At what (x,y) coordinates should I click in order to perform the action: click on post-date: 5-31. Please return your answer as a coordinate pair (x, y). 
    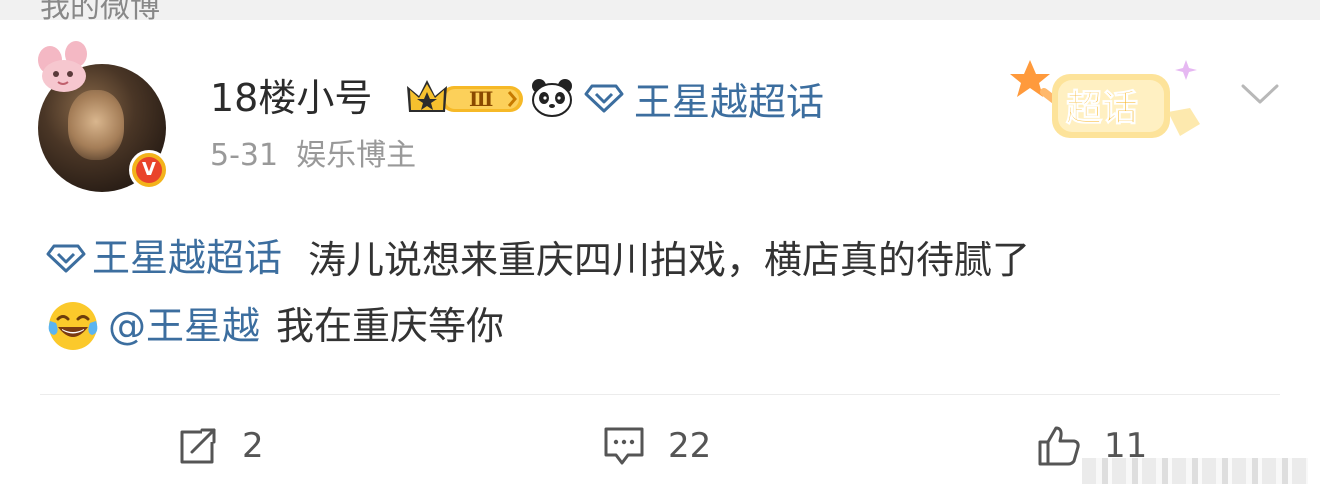
    Looking at the image, I should click on (244, 155).